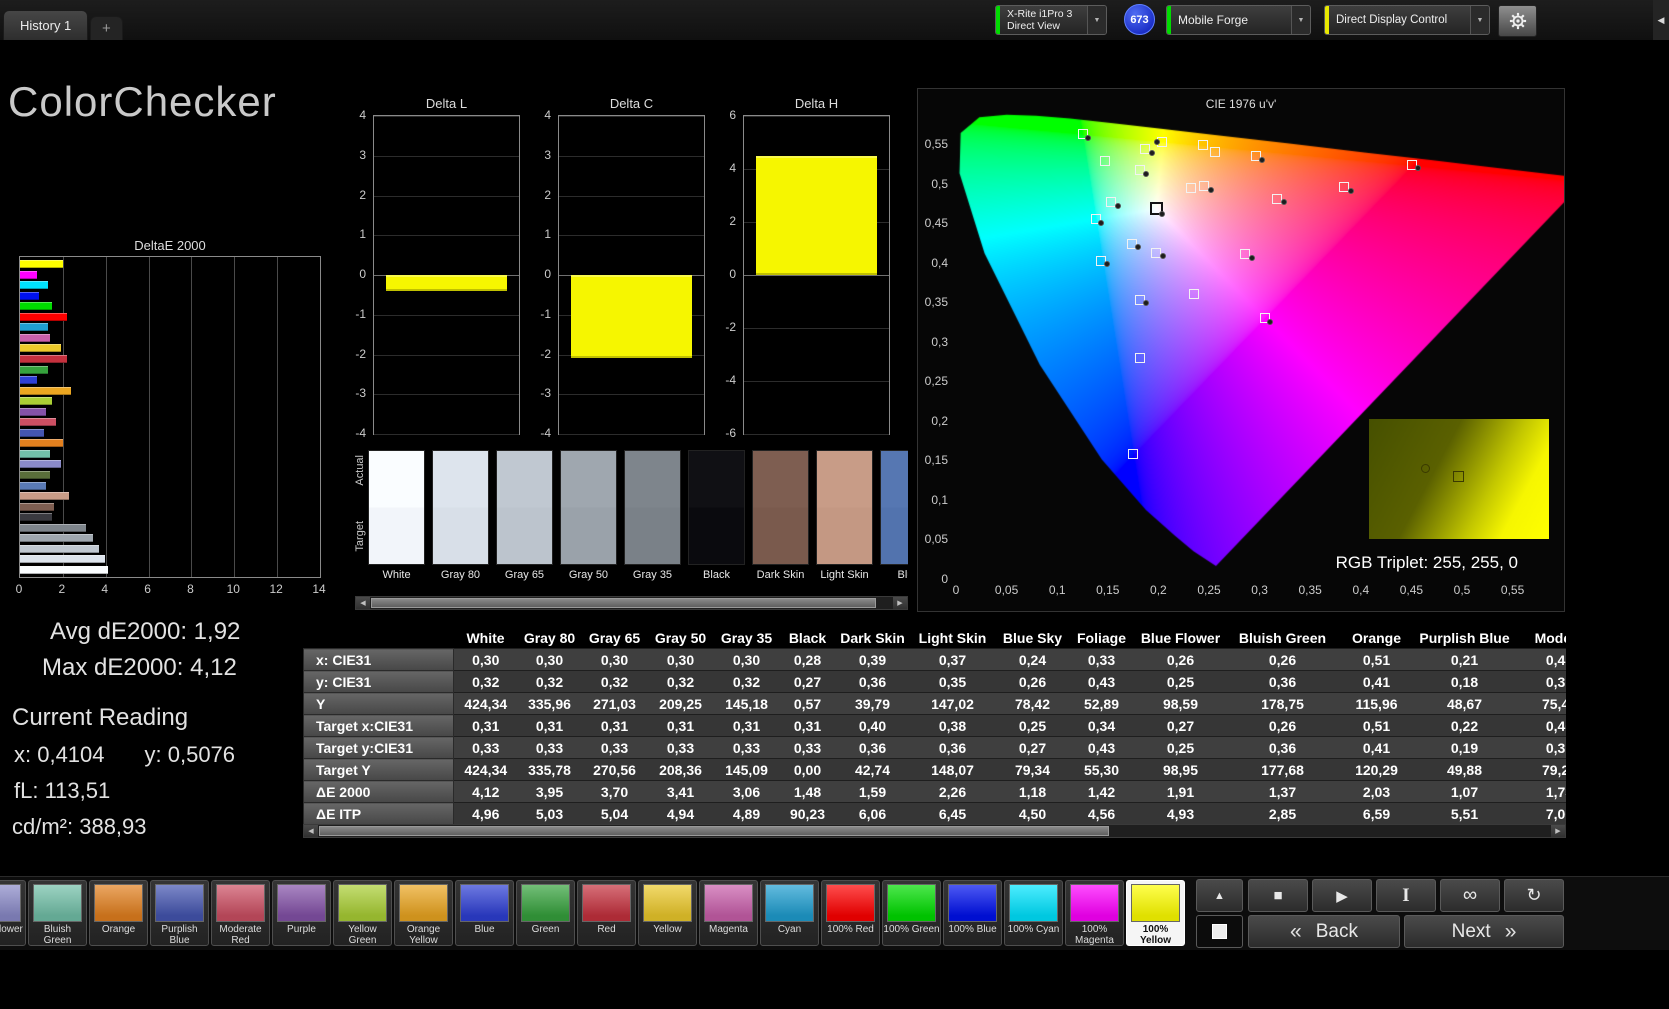  What do you see at coordinates (423, 913) in the screenshot?
I see `patch-button-orange-yellow: Orange Yellow` at bounding box center [423, 913].